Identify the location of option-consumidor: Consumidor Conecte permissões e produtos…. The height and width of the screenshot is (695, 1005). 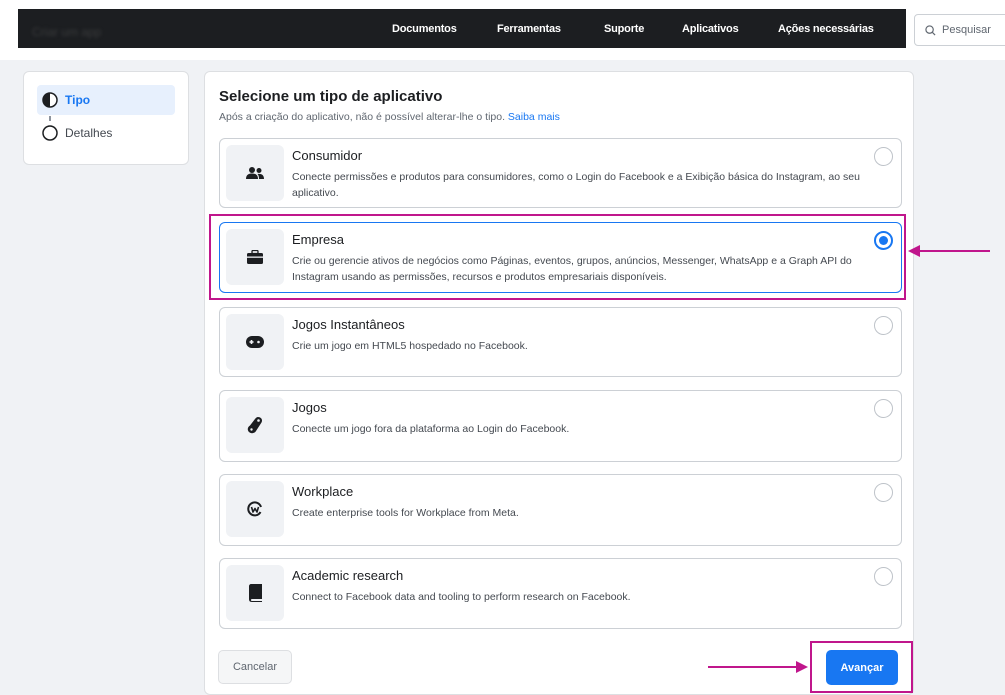
(560, 173).